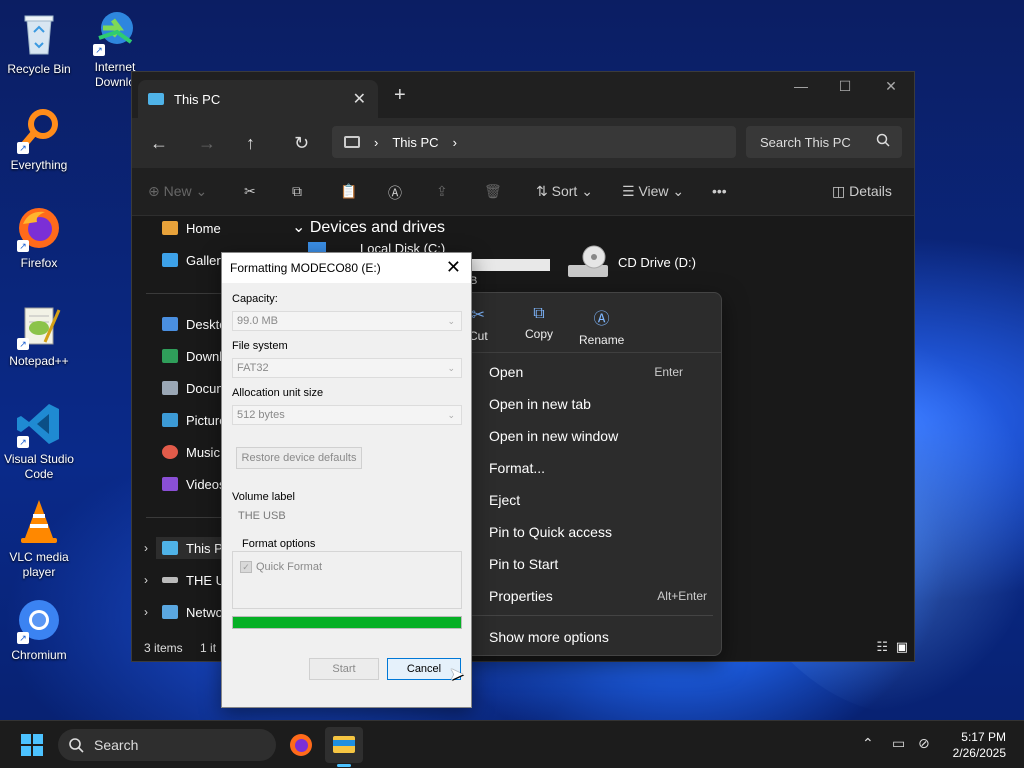 Image resolution: width=1024 pixels, height=768 pixels. I want to click on filesystem-select: FAT32 ⌄, so click(347, 368).